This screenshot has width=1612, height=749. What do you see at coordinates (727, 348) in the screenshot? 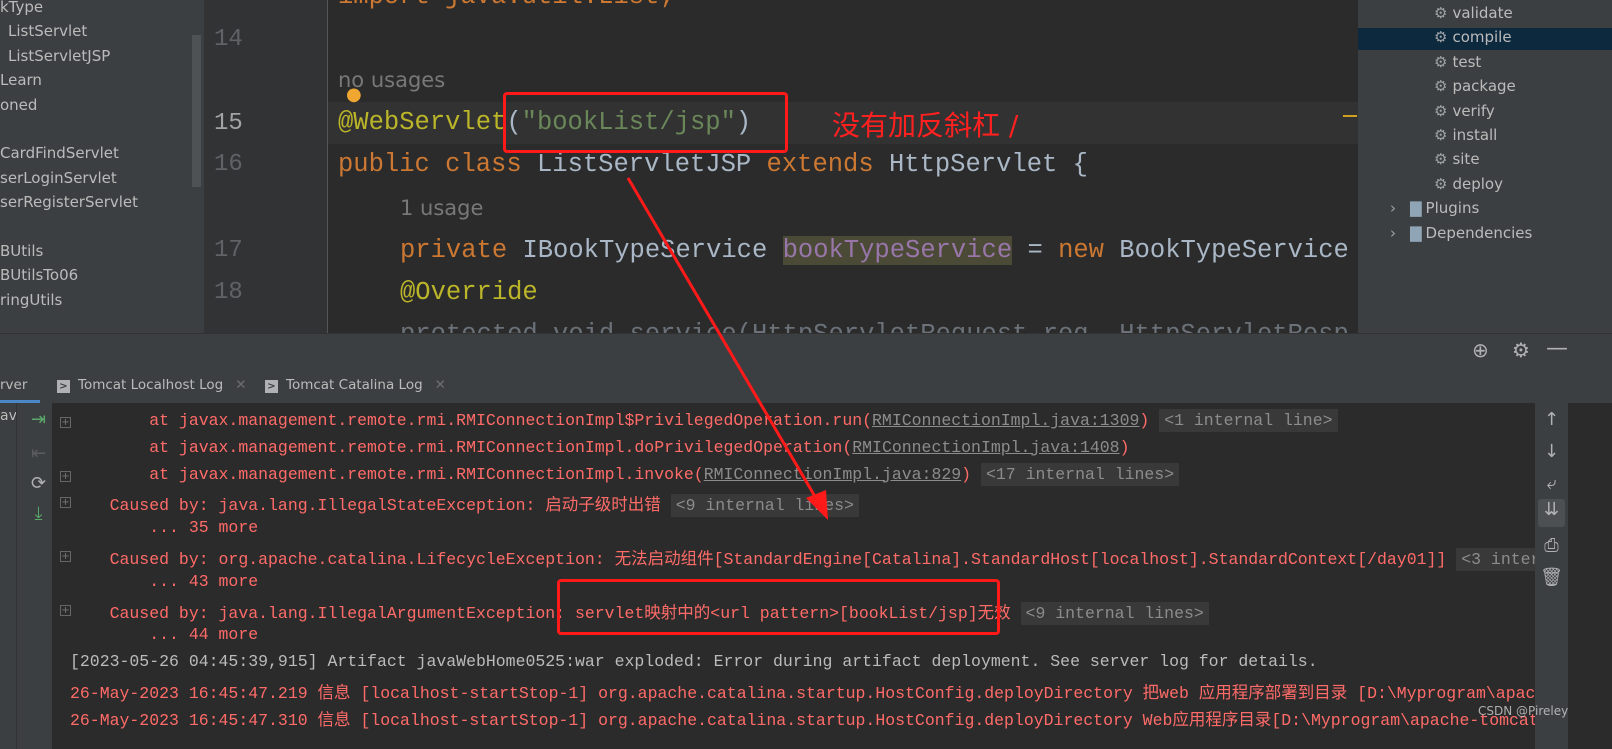
I see `annotation-arrow` at bounding box center [727, 348].